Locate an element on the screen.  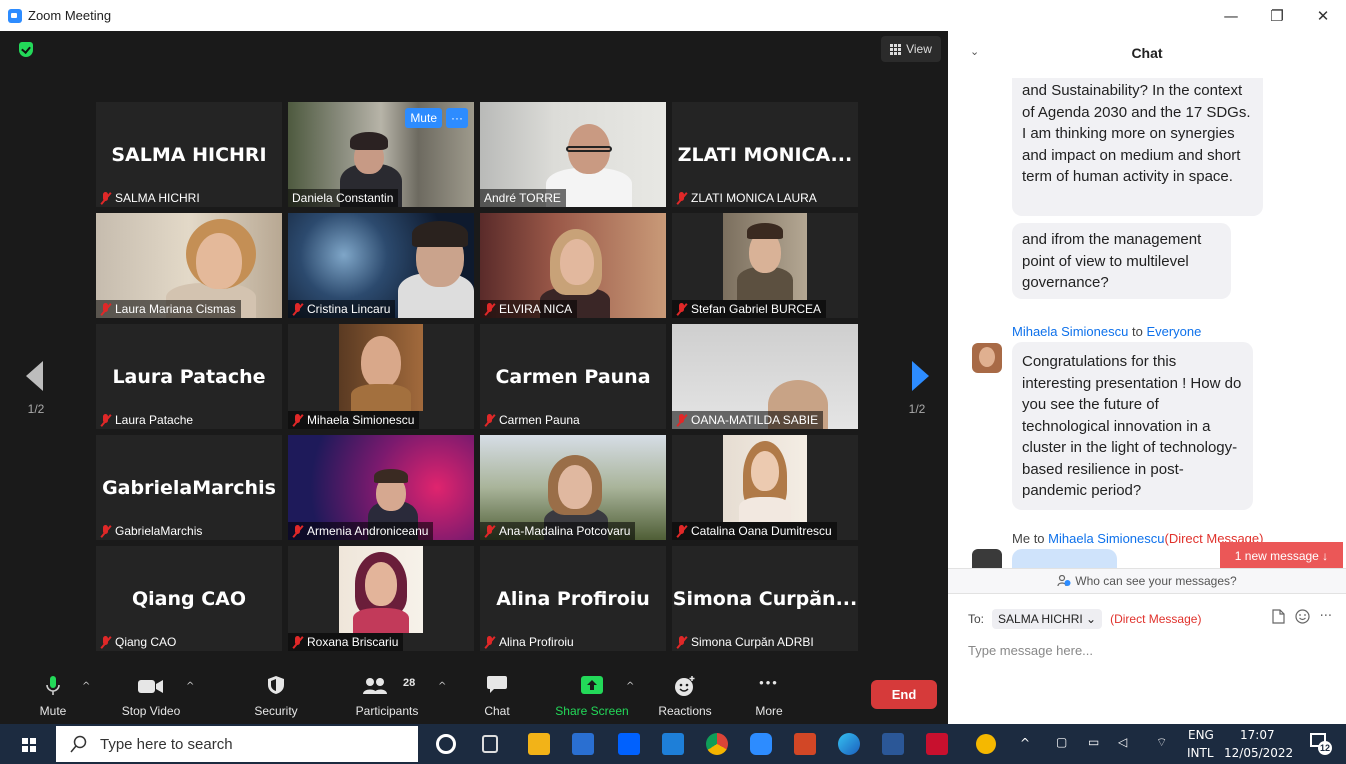
participant-mute-button: Mute is located at coordinates (423, 118).